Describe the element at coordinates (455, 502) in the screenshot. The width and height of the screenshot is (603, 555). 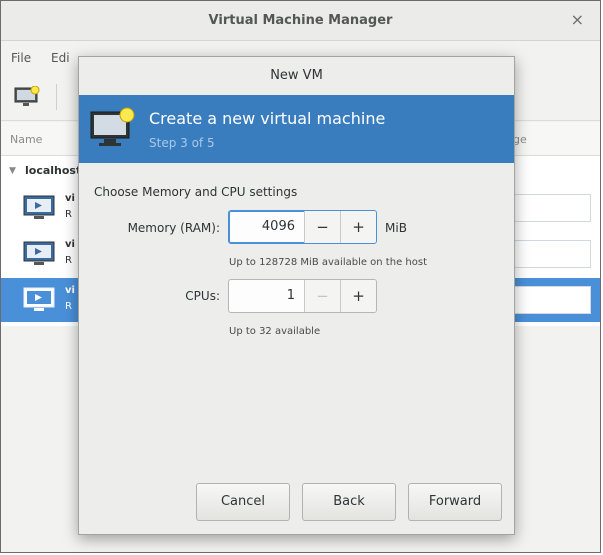
I see `forward-button: Forward` at that location.